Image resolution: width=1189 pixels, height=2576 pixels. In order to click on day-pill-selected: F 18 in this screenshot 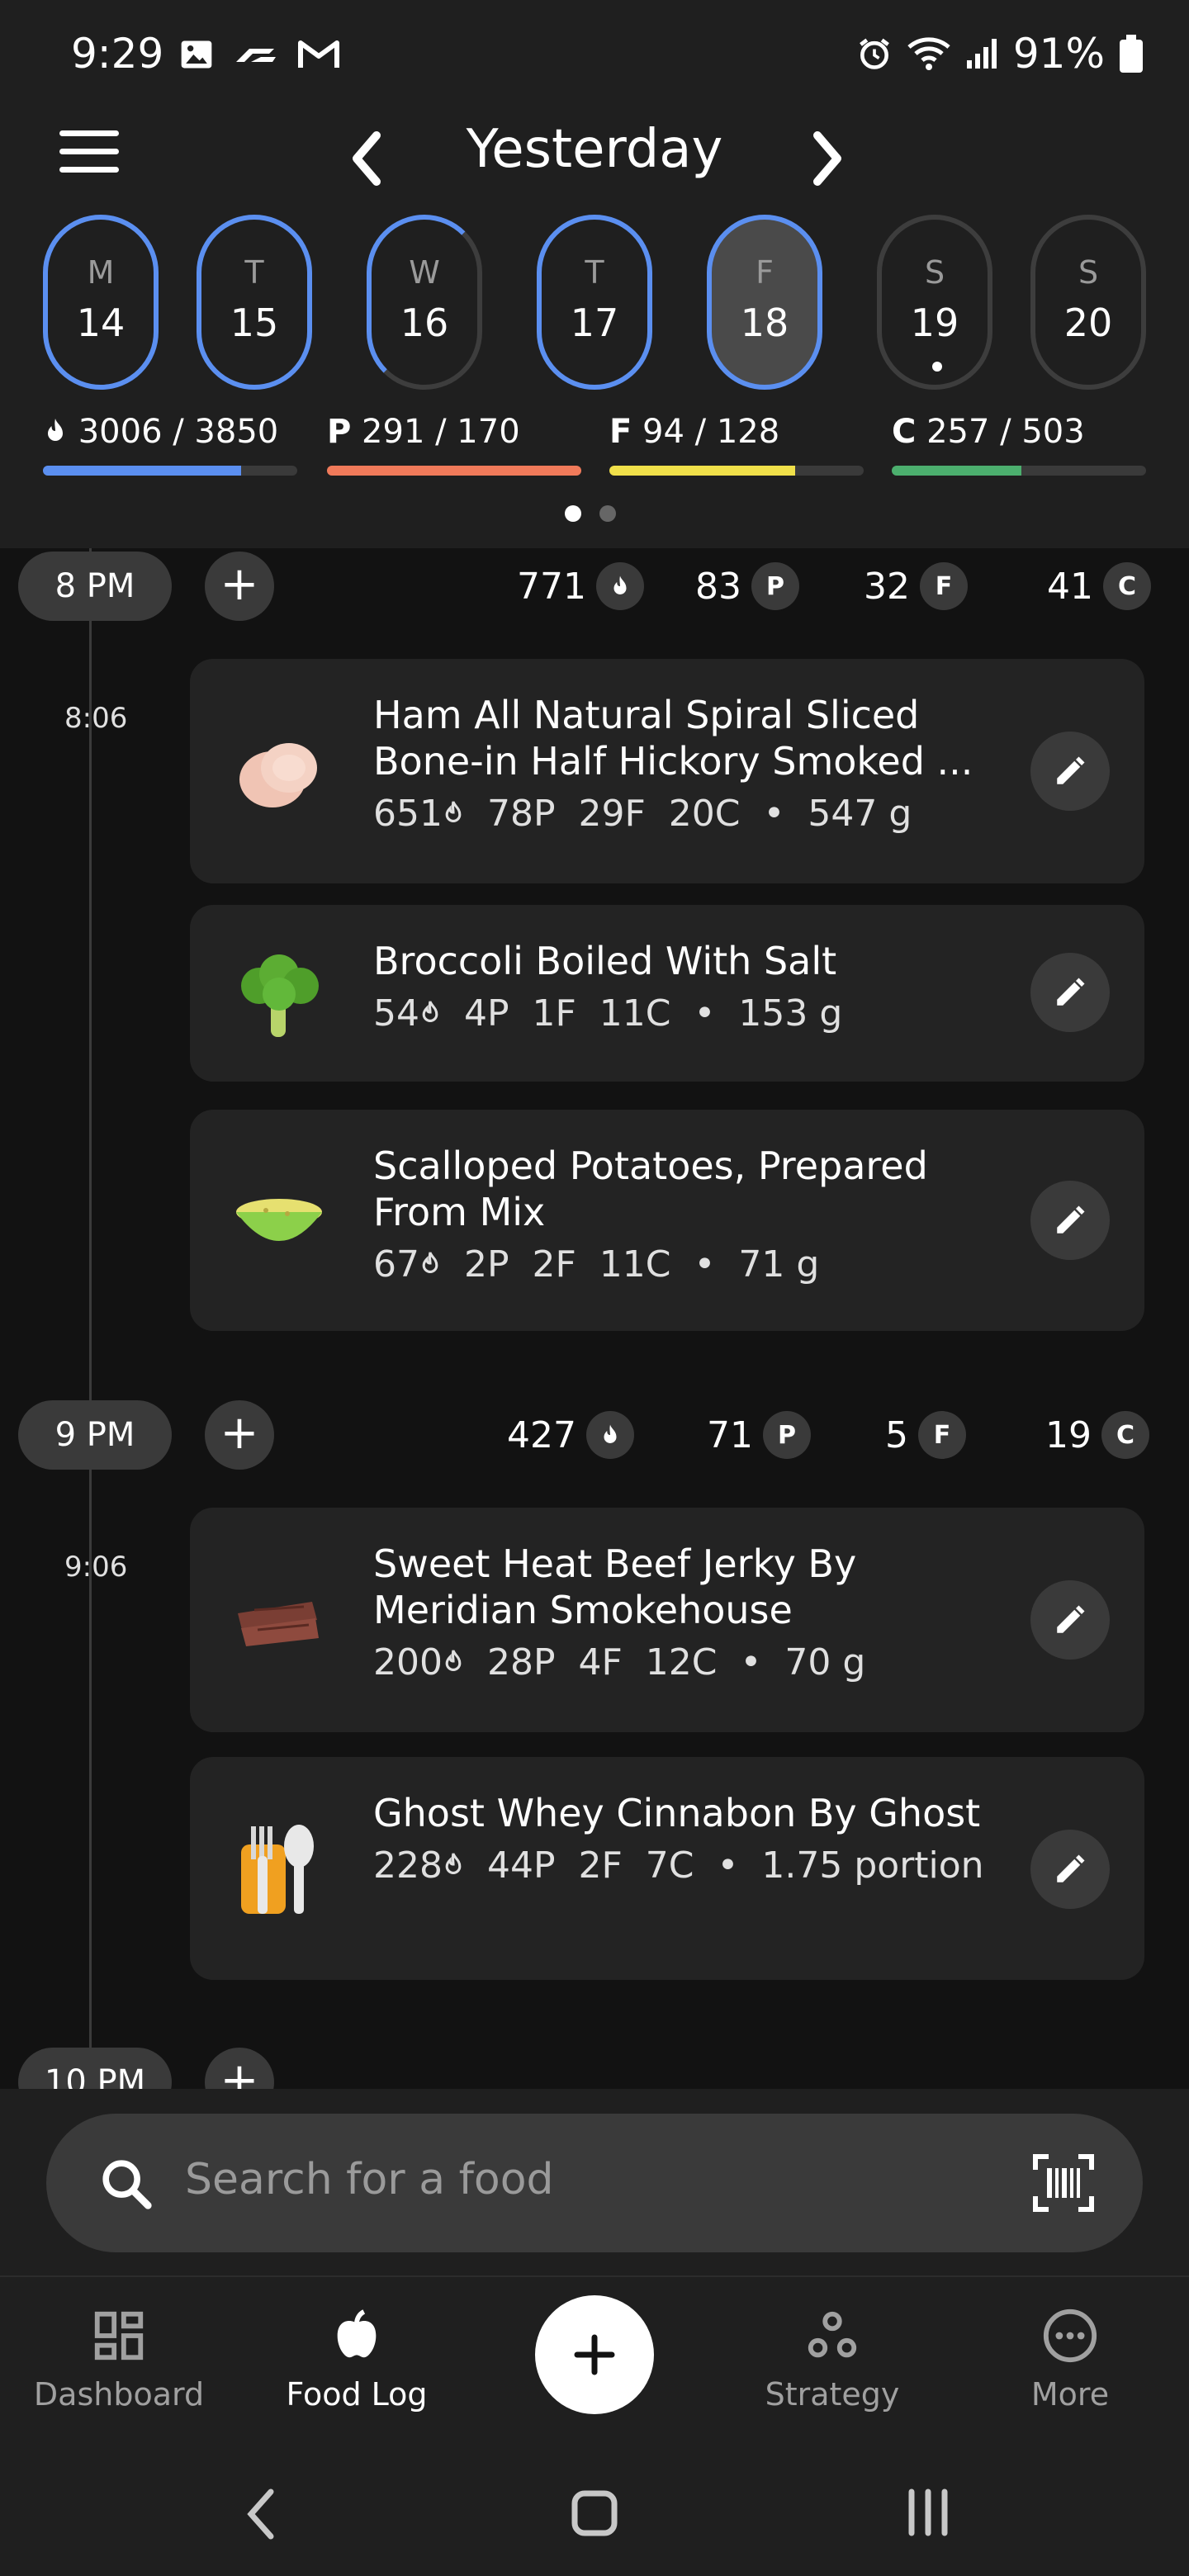, I will do `click(764, 302)`.